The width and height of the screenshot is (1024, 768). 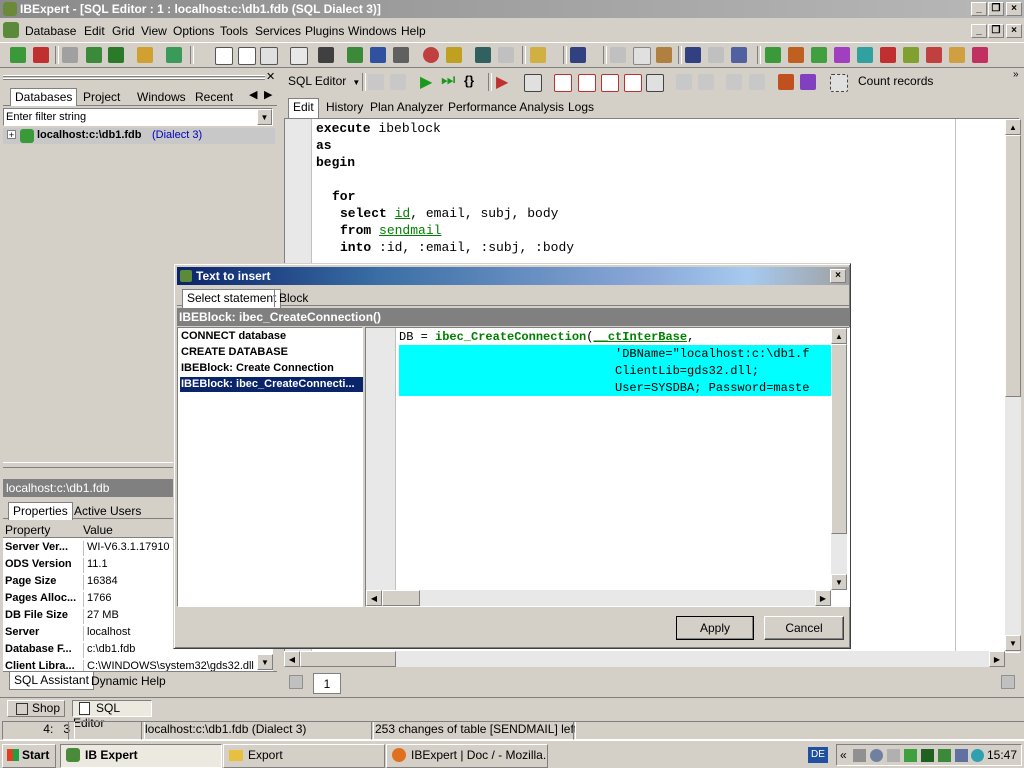 I want to click on tab-databases: Databases, so click(x=44, y=97).